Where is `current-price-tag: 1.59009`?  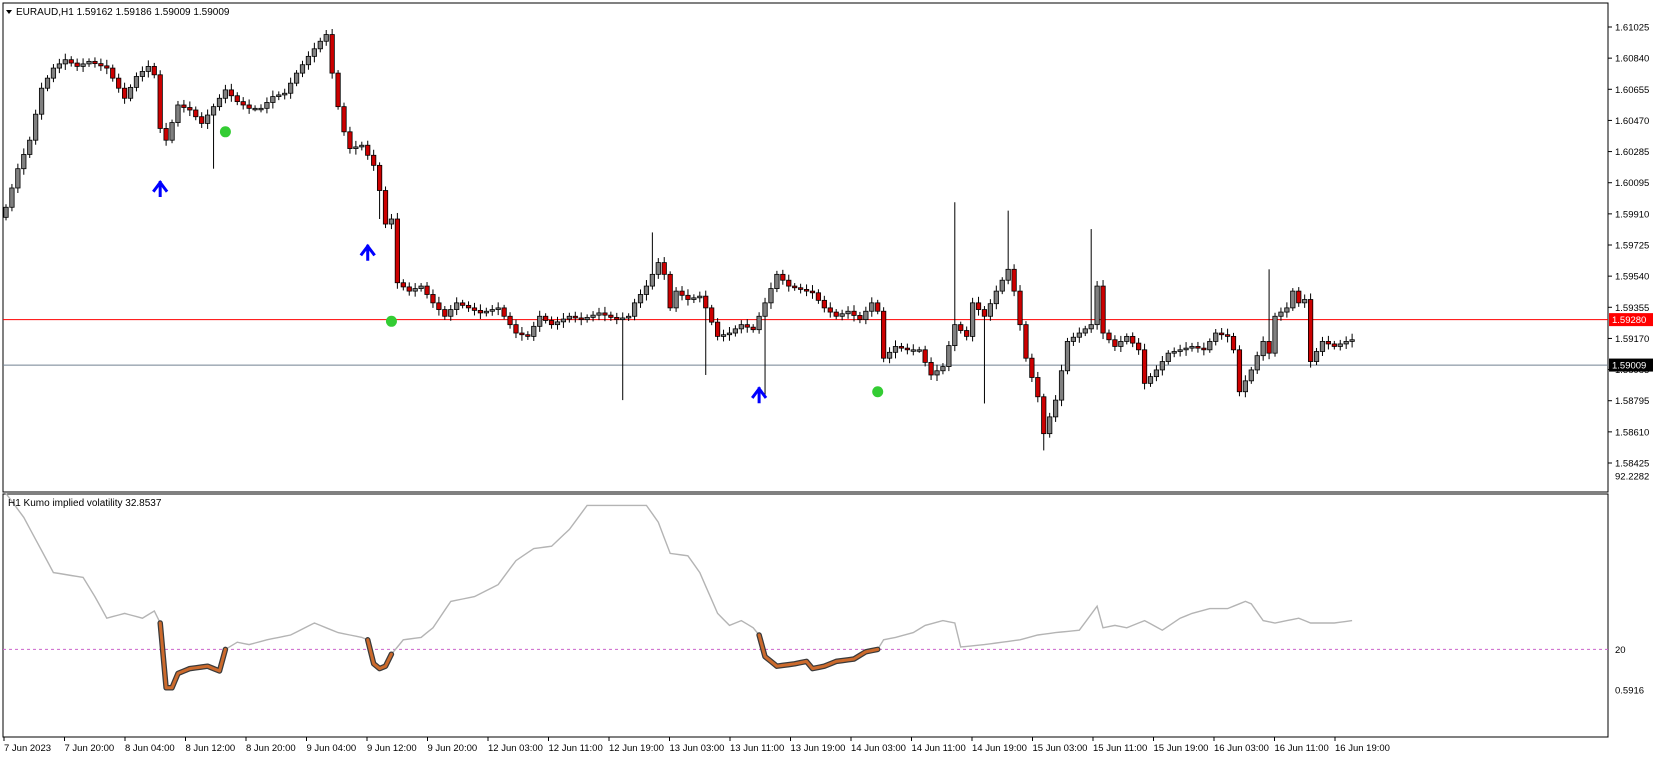
current-price-tag: 1.59009 is located at coordinates (1631, 365).